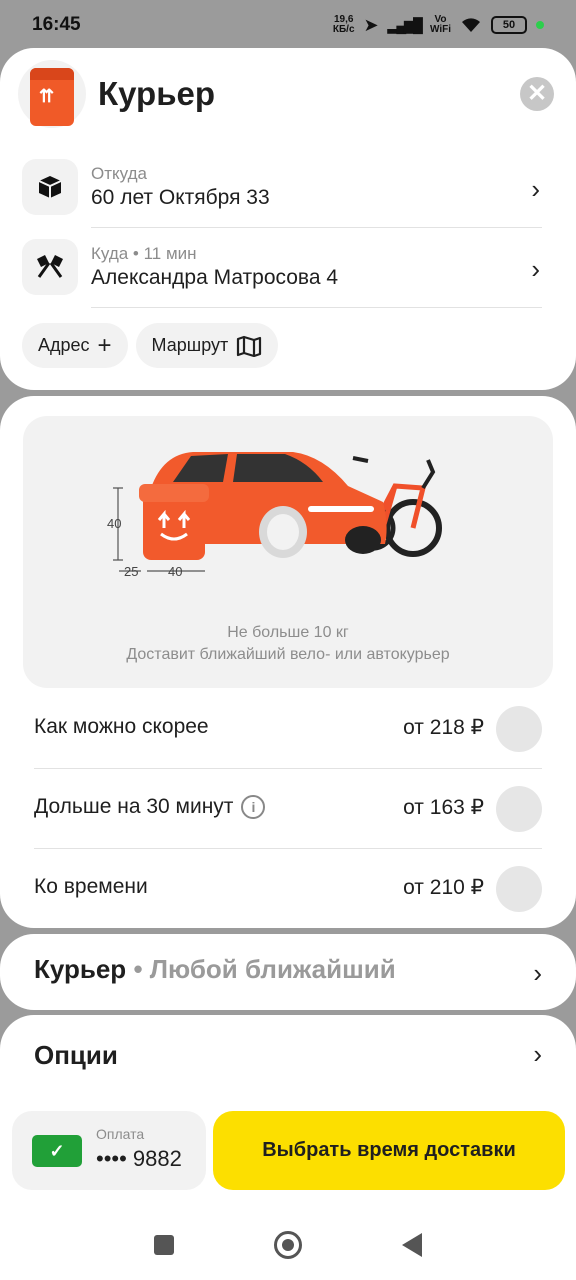  Describe the element at coordinates (164, 1245) in the screenshot. I see `recents-icon` at that location.